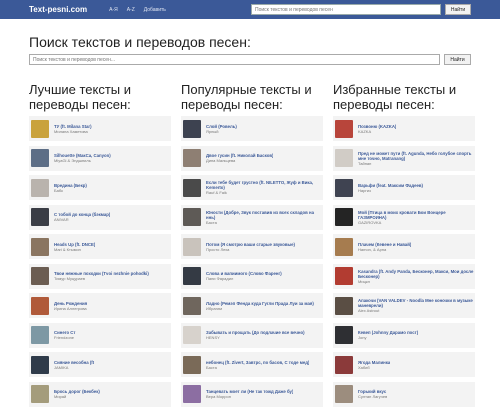 The width and height of the screenshot is (500, 417). What do you see at coordinates (458, 9) in the screenshot?
I see `header-search-button: Найти` at bounding box center [458, 9].